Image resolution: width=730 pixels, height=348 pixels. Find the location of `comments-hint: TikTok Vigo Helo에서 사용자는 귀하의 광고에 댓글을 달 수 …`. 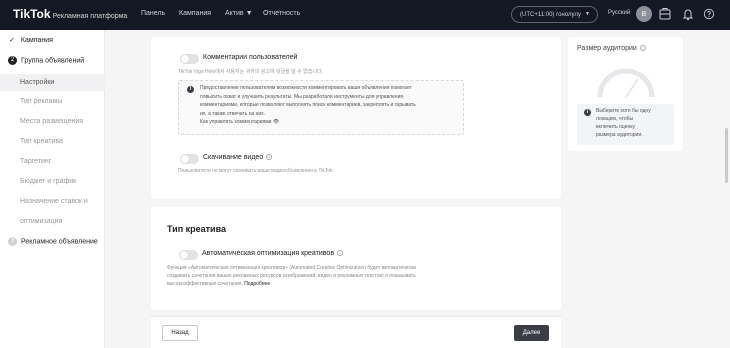

comments-hint: TikTok Vigo Helo에서 사용자는 귀하의 광고에 댓글을 달 수 … is located at coordinates (250, 72).